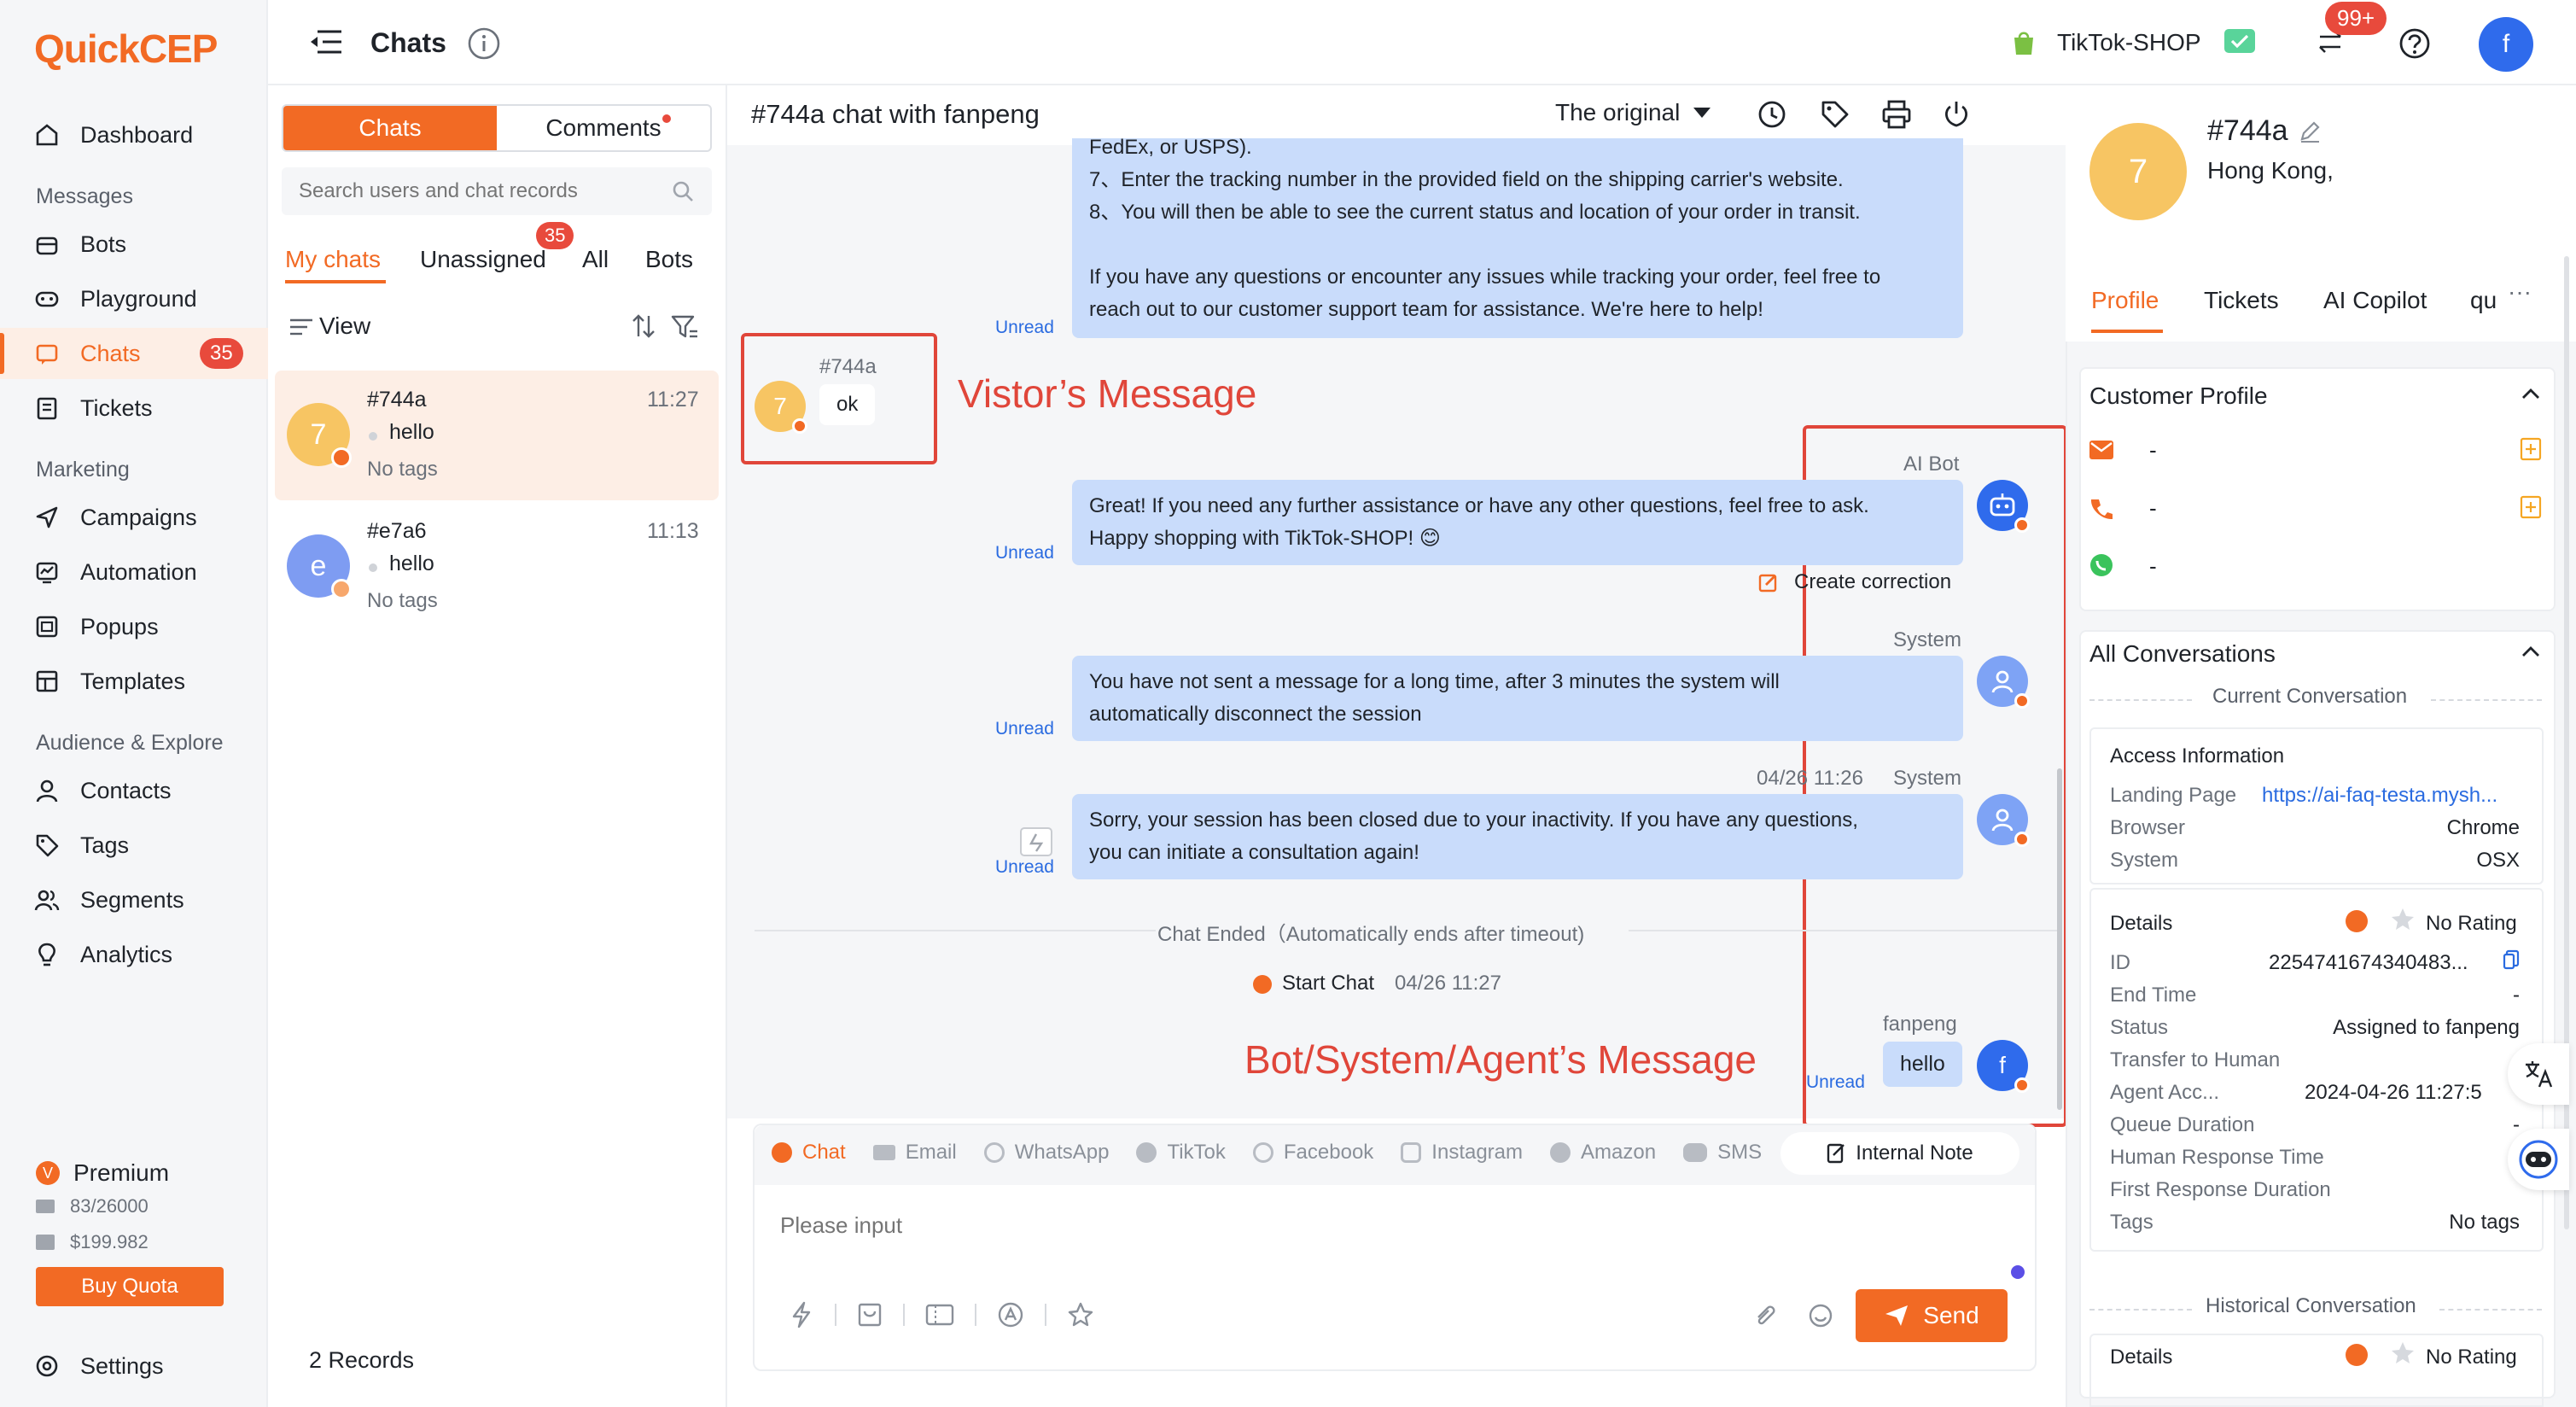 This screenshot has height=1407, width=2576. Describe the element at coordinates (497, 567) in the screenshot. I see `chat-list-item: e #e7a6 11:13 hello No tags` at that location.